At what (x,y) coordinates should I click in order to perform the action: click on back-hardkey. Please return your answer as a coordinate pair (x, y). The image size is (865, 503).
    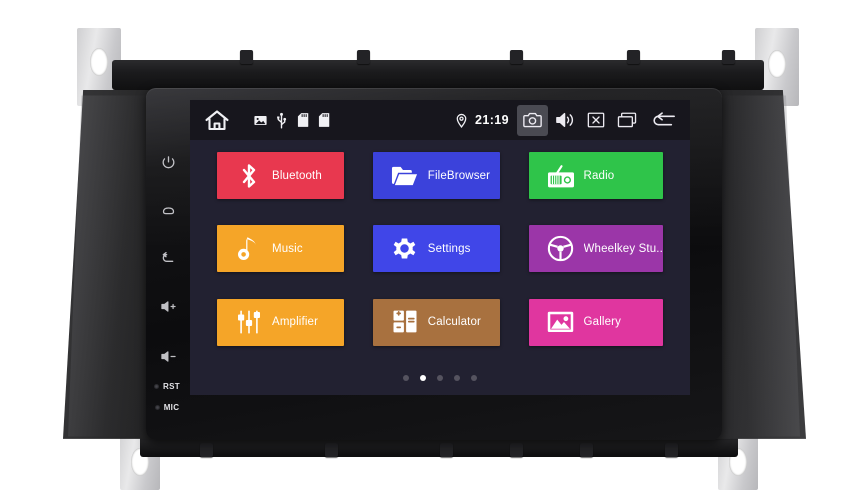
    Looking at the image, I should click on (168, 258).